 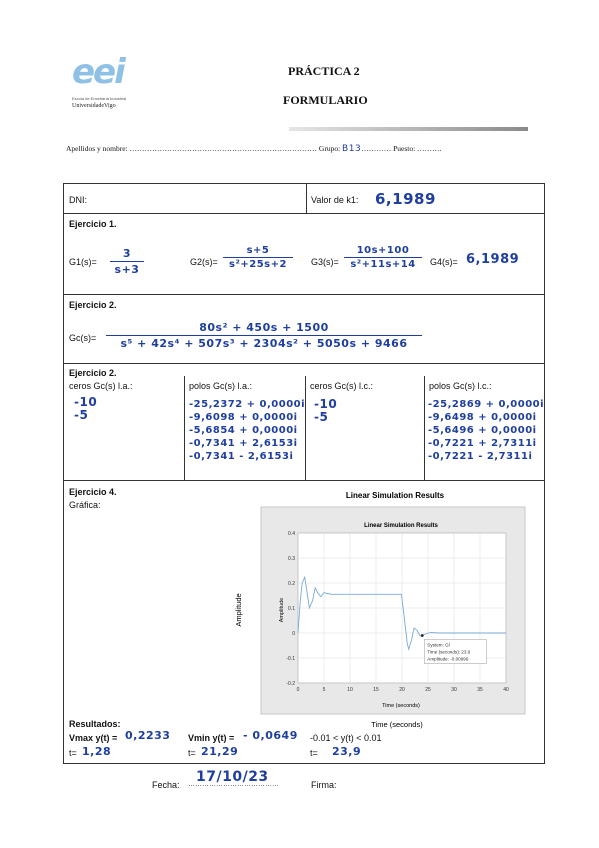 What do you see at coordinates (401, 526) in the screenshot?
I see `chart-inner-title: Linear Simulation Results` at bounding box center [401, 526].